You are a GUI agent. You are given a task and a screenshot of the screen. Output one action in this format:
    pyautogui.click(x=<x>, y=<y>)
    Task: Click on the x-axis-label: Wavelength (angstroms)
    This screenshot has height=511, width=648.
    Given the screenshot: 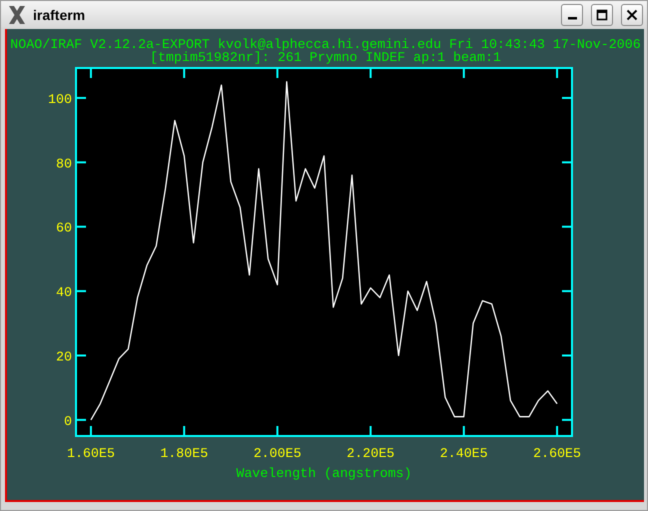 What is the action you would take?
    pyautogui.click(x=324, y=473)
    